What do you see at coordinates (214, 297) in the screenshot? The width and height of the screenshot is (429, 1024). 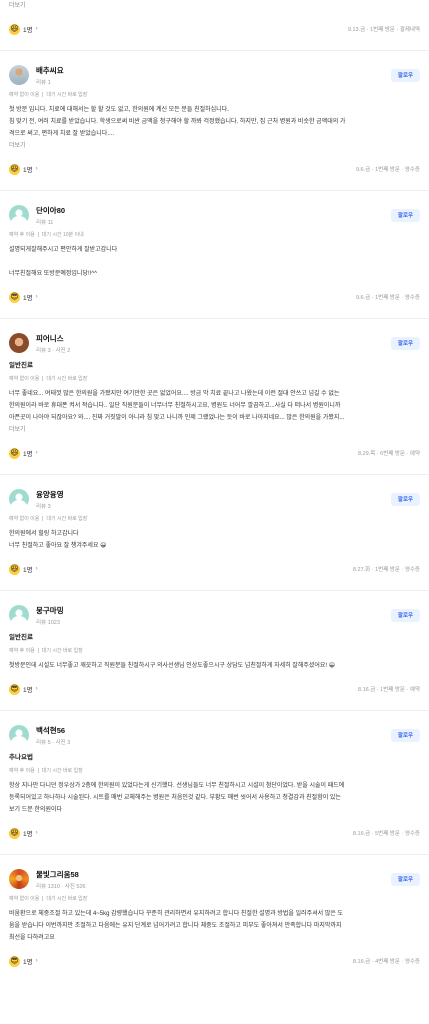 I see `review-meta-row: 😎 1명 › 9.6.금 · 1번째 방문 · 영수증` at bounding box center [214, 297].